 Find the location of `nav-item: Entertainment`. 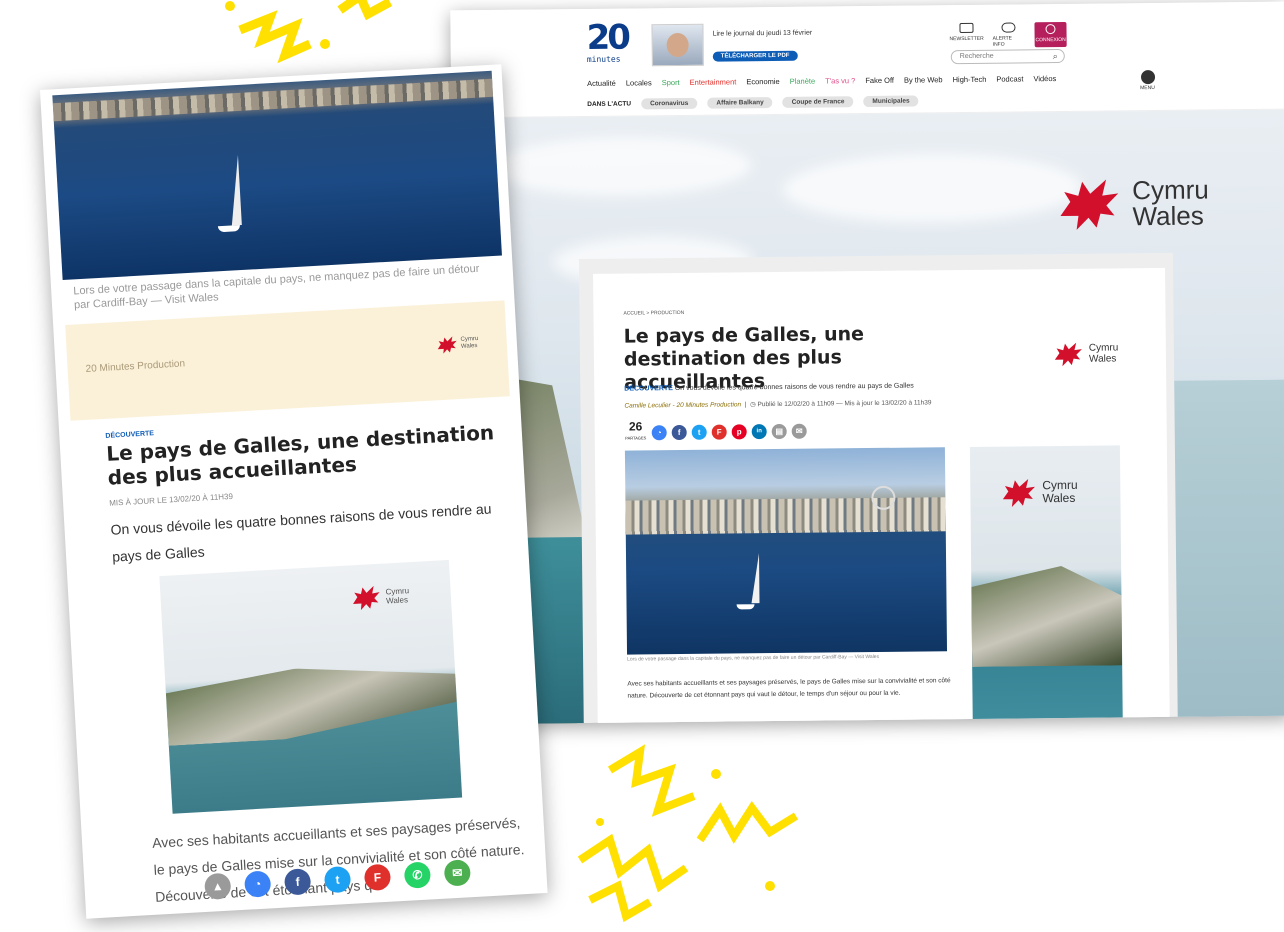

nav-item: Entertainment is located at coordinates (713, 81).